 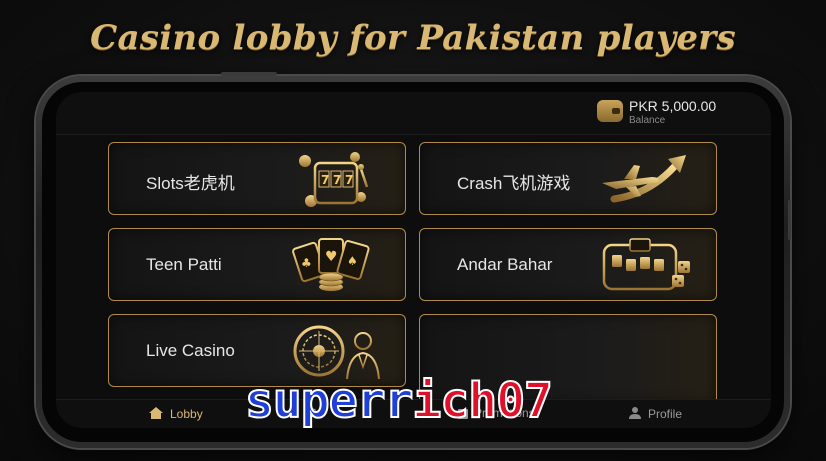 What do you see at coordinates (646, 264) in the screenshot?
I see `card-table-icon` at bounding box center [646, 264].